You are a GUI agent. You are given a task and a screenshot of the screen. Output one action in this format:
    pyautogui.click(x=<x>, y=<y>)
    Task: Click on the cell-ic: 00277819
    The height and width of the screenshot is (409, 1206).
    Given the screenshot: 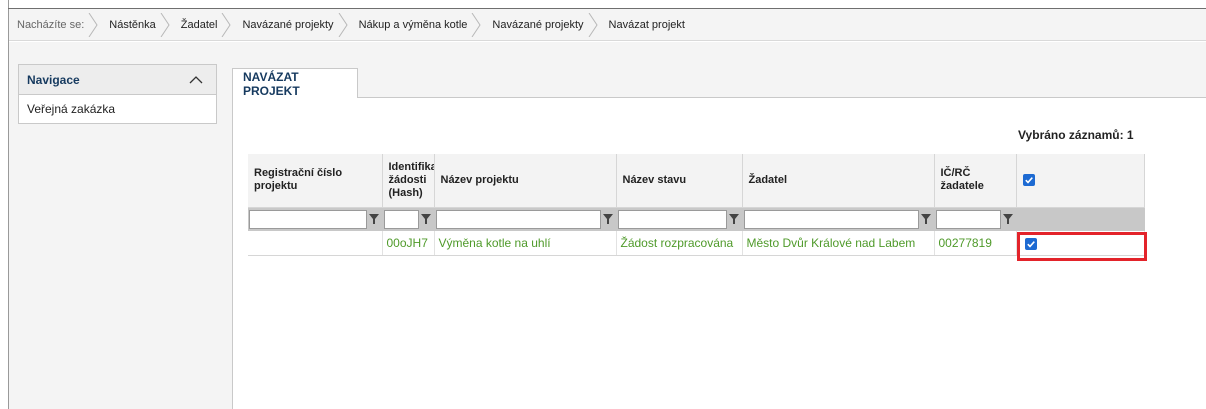 What is the action you would take?
    pyautogui.click(x=975, y=243)
    